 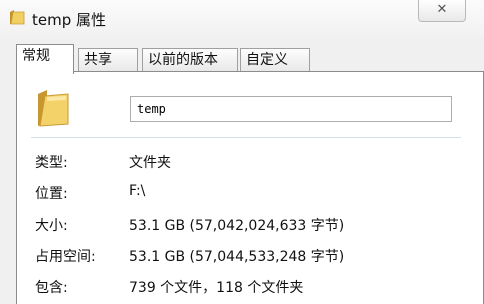 I want to click on contains-value: 739 个文件，118 个文件夹, so click(x=216, y=288).